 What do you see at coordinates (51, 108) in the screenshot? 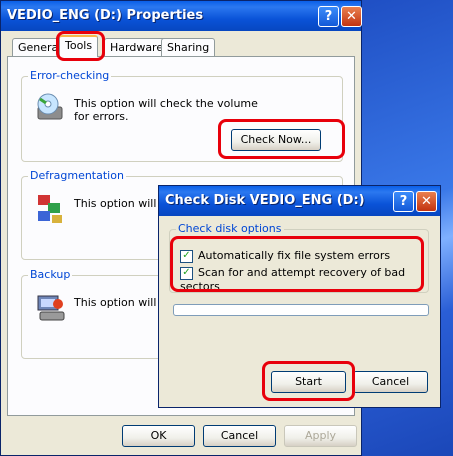
I see `disk-check-icon` at bounding box center [51, 108].